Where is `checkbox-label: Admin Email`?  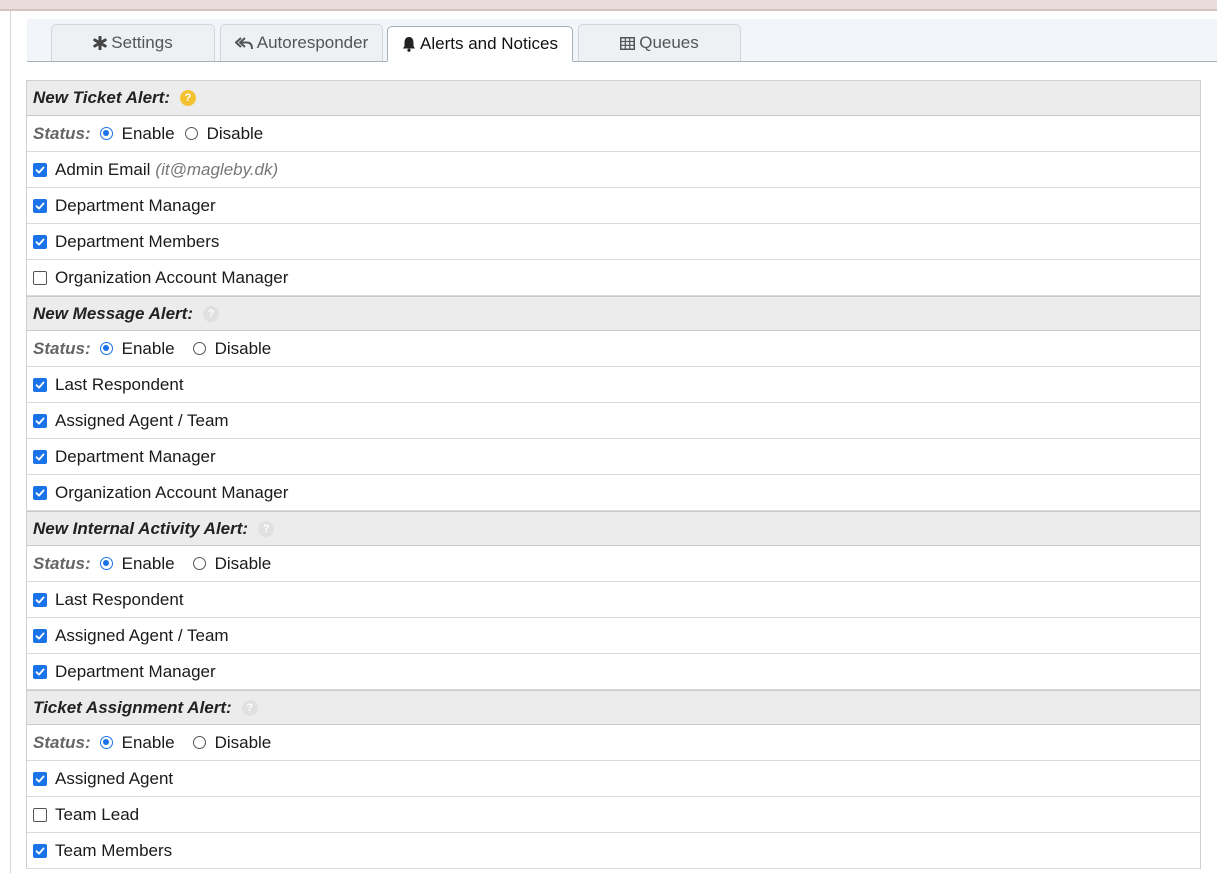
checkbox-label: Admin Email is located at coordinates (103, 169).